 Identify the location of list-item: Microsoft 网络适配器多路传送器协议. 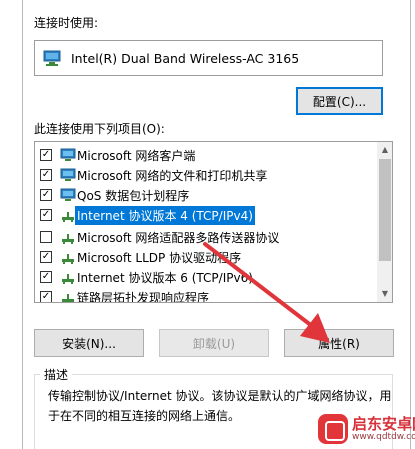
(206, 237).